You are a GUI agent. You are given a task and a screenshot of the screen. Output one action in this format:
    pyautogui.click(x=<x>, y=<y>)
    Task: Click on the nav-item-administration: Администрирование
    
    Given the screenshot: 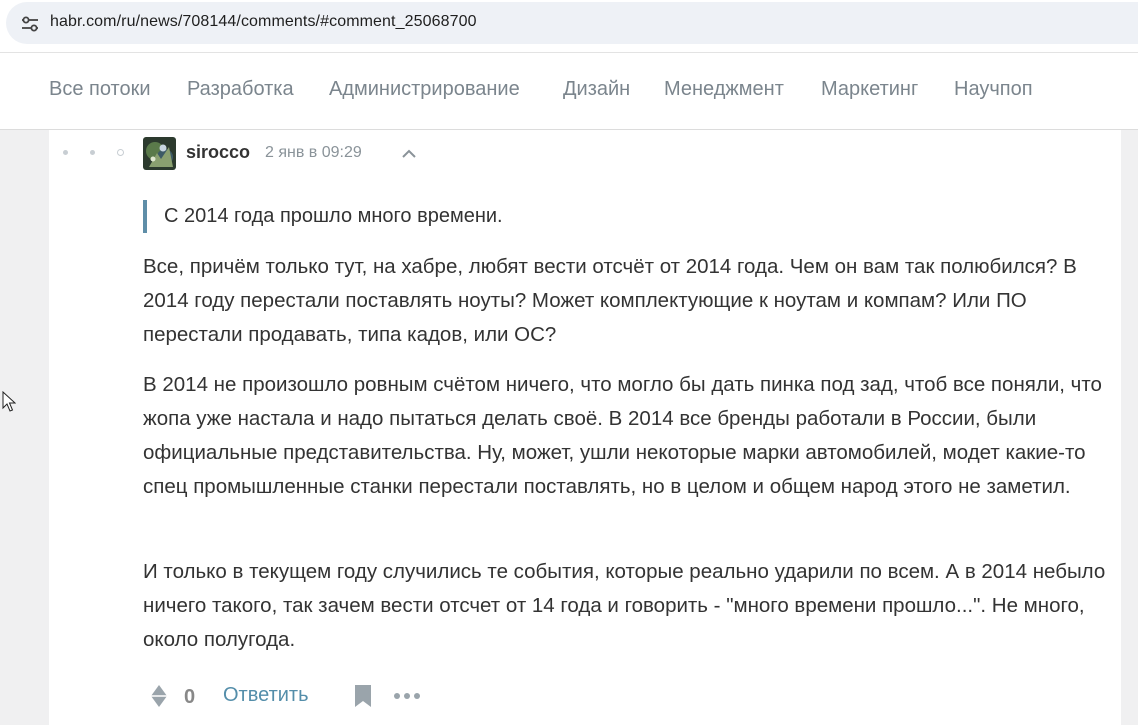 What is the action you would take?
    pyautogui.click(x=424, y=89)
    